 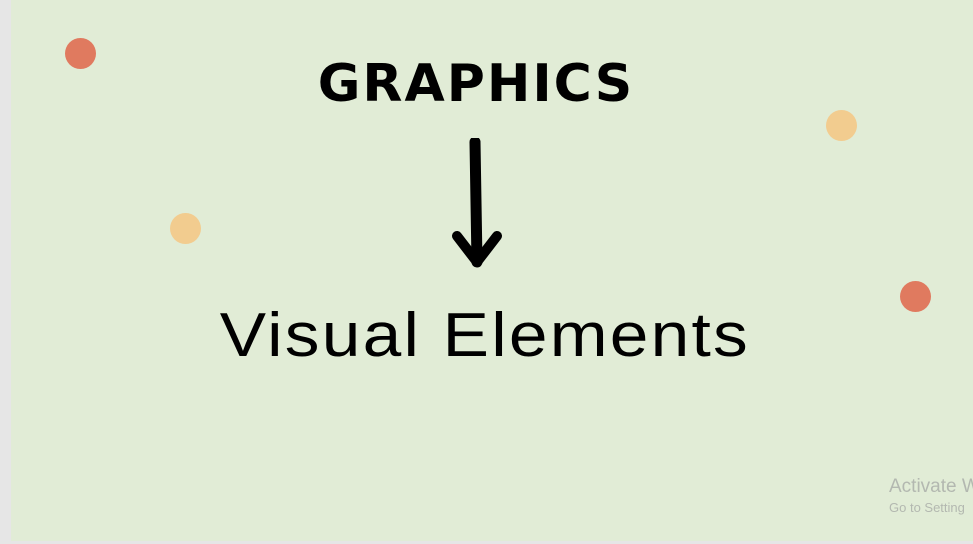 I want to click on activation-watermark: Activate W Go to Setting, so click(x=931, y=497).